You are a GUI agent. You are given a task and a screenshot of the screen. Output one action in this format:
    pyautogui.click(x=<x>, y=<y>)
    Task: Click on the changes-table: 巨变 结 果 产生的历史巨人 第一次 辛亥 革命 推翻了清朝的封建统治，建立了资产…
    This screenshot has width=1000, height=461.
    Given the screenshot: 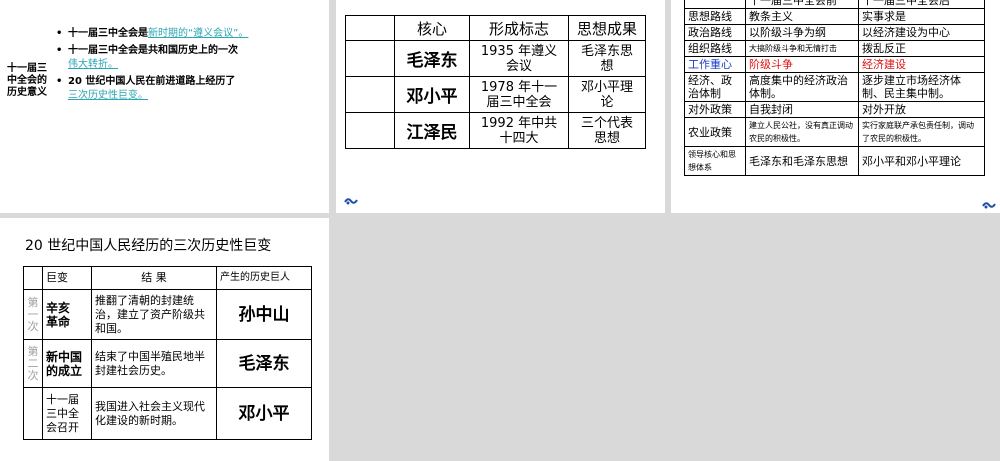 What is the action you would take?
    pyautogui.click(x=167, y=353)
    